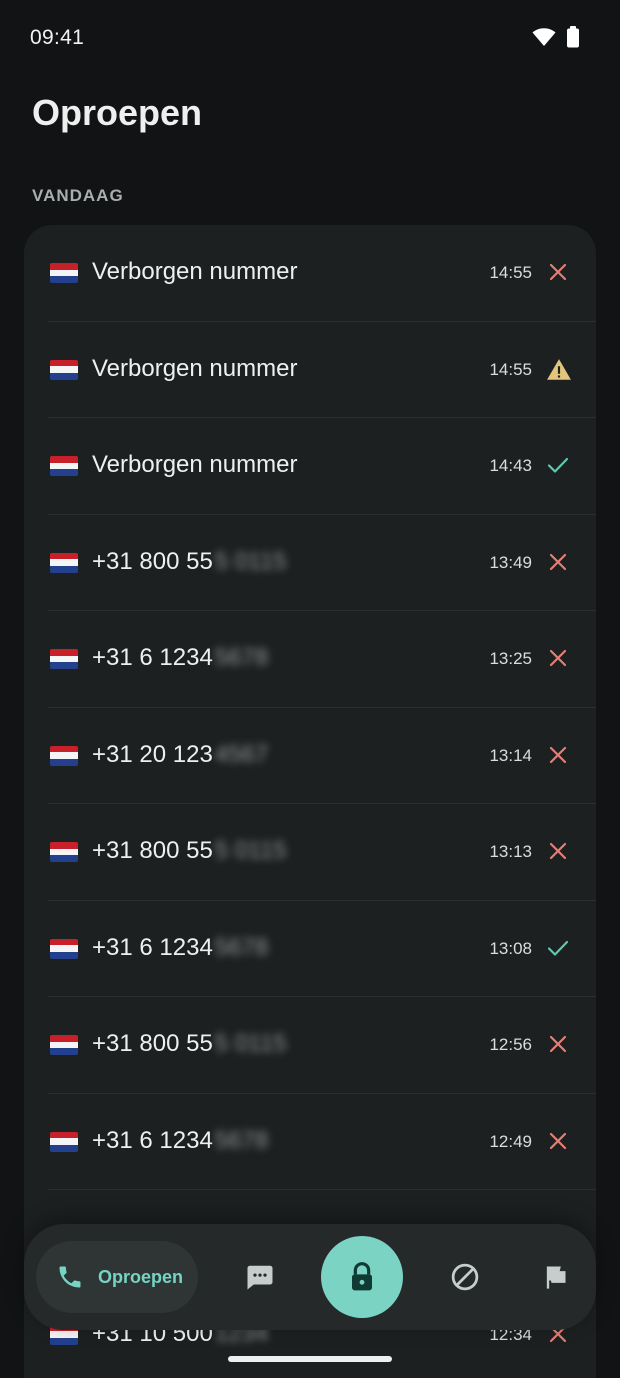 Image resolution: width=620 pixels, height=1378 pixels. I want to click on call-row: +31 6 12345678 12:49, so click(310, 1142).